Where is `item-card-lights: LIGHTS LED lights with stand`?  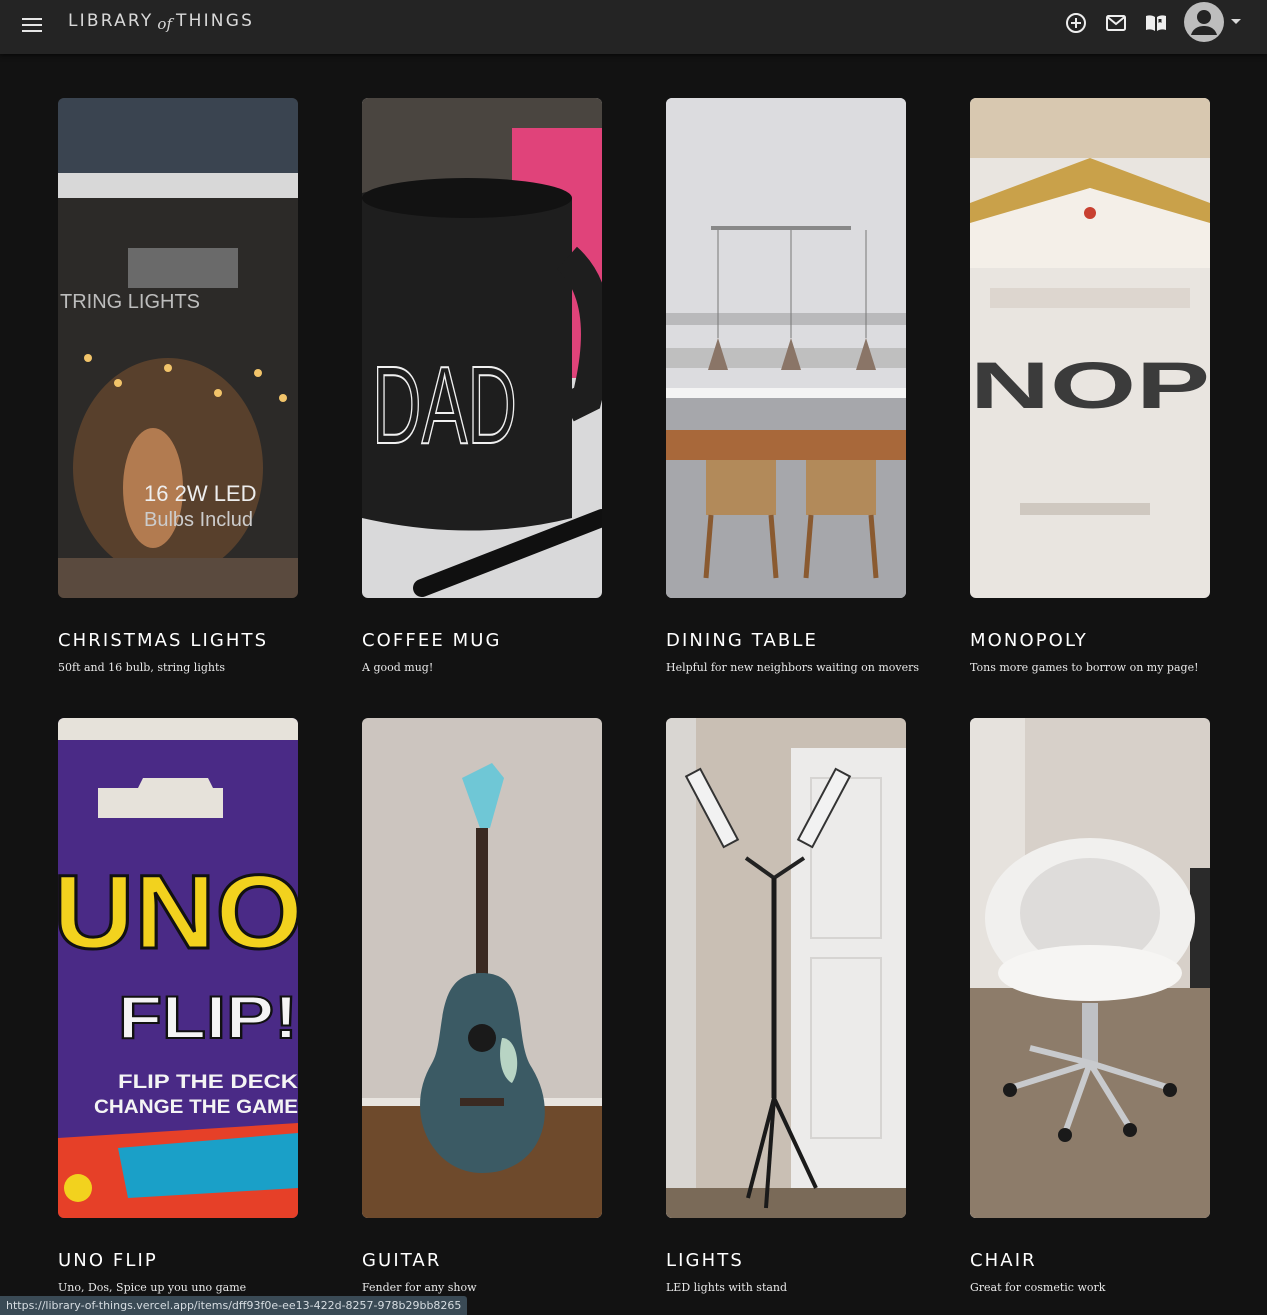 item-card-lights: LIGHTS LED lights with stand is located at coordinates (786, 1006).